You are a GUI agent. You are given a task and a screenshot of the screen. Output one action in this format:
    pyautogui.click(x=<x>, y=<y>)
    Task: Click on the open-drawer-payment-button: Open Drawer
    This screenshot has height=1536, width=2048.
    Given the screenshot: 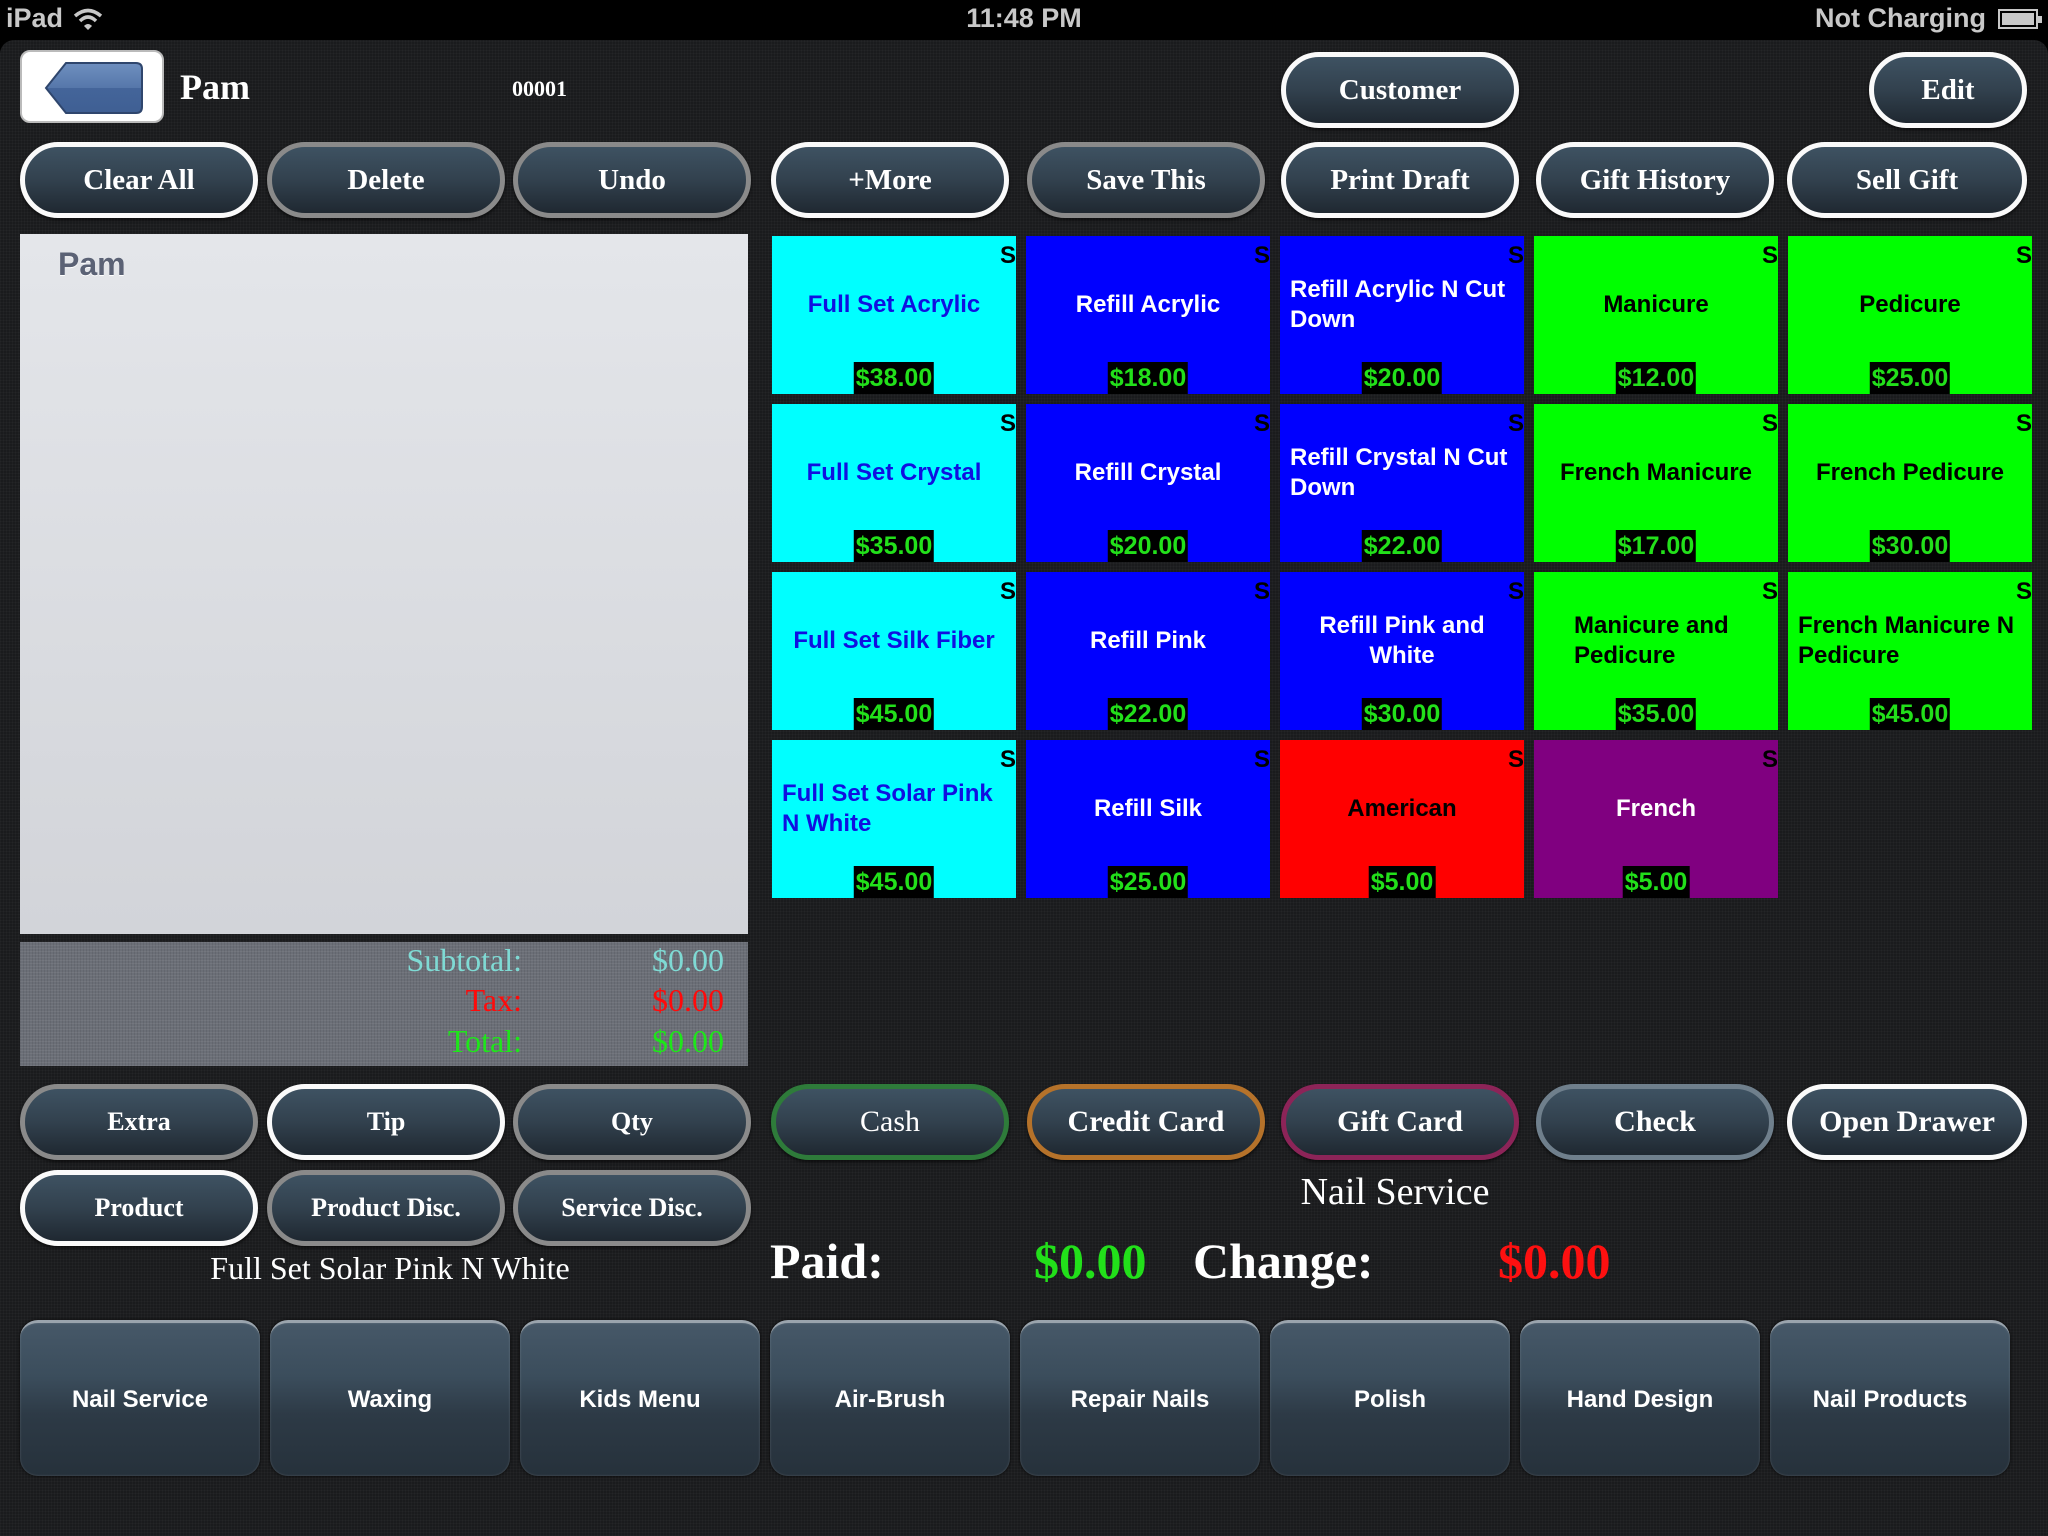 What is the action you would take?
    pyautogui.click(x=1907, y=1122)
    